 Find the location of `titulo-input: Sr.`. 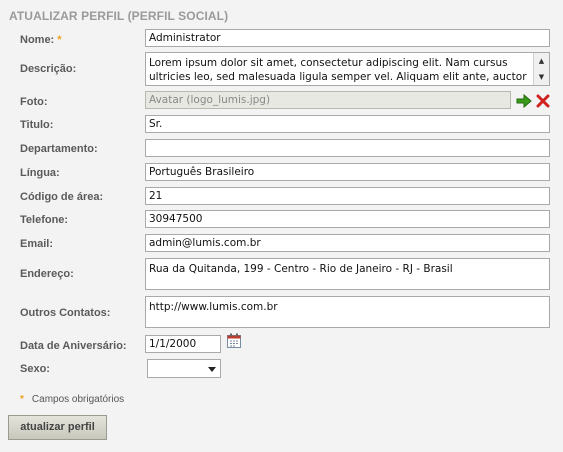

titulo-input: Sr. is located at coordinates (347, 124).